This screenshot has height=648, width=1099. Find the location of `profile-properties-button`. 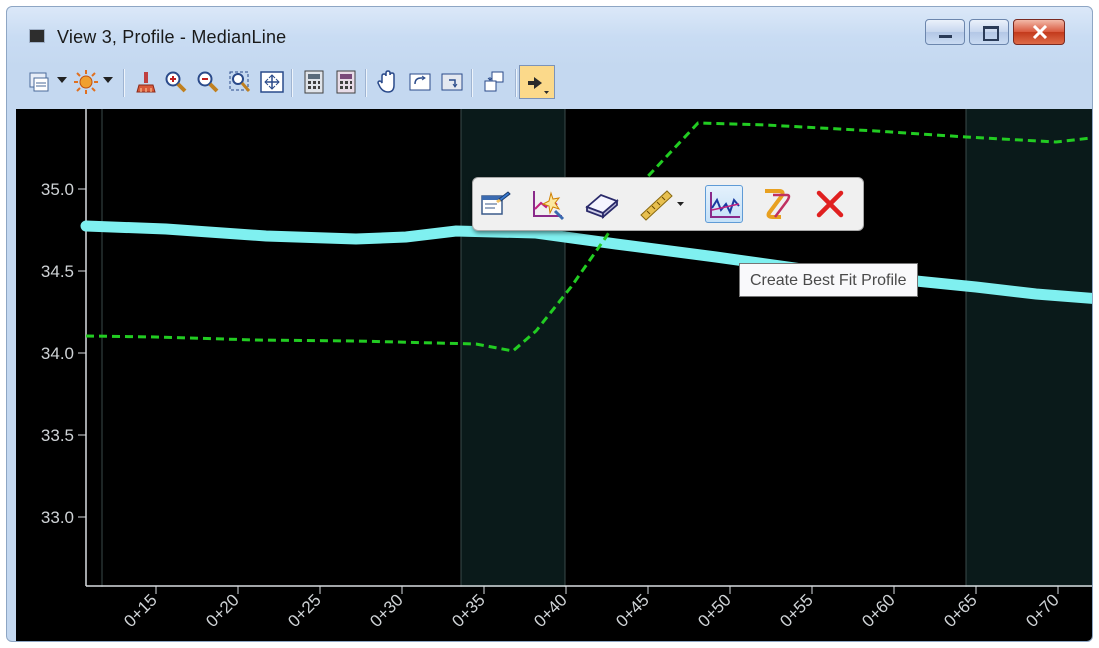

profile-properties-button is located at coordinates (496, 204).